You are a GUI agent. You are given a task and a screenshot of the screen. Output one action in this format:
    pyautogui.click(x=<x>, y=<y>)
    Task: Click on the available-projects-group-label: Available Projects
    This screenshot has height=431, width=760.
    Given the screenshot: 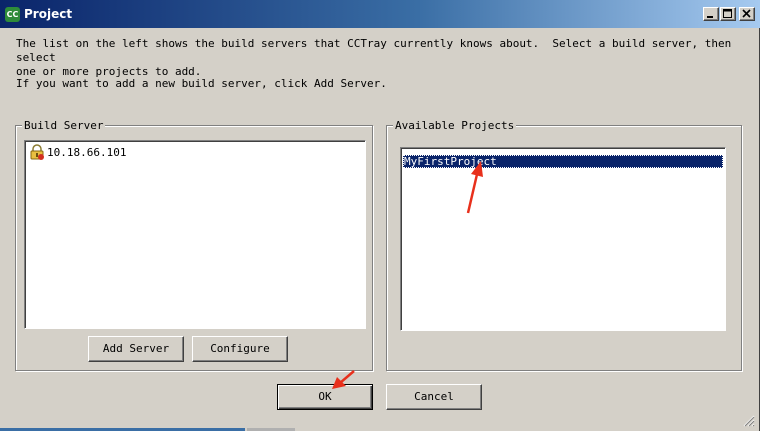 What is the action you would take?
    pyautogui.click(x=455, y=125)
    